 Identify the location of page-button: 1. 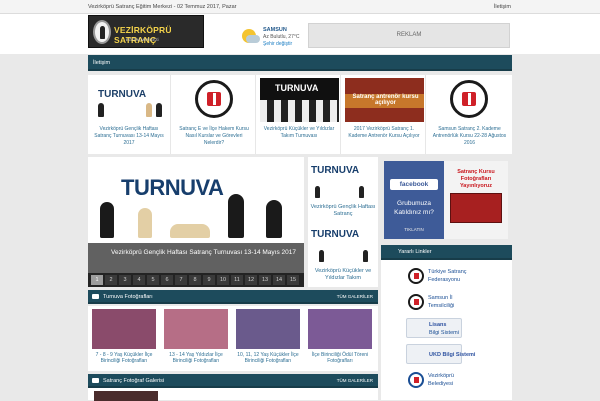
(97, 280).